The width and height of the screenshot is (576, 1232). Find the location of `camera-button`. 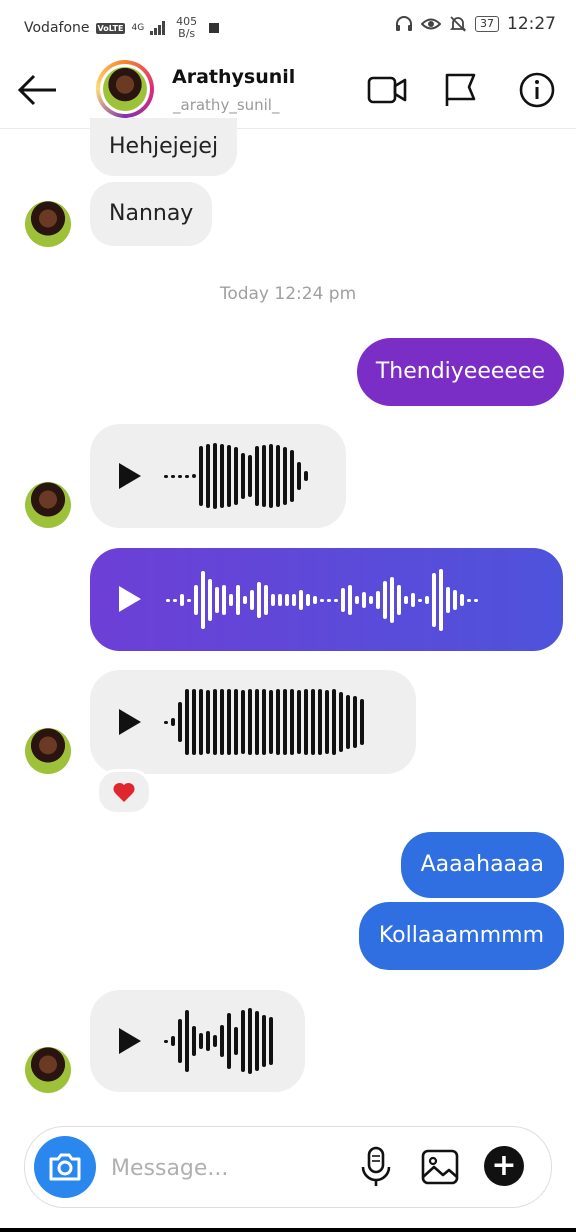

camera-button is located at coordinates (65, 1167).